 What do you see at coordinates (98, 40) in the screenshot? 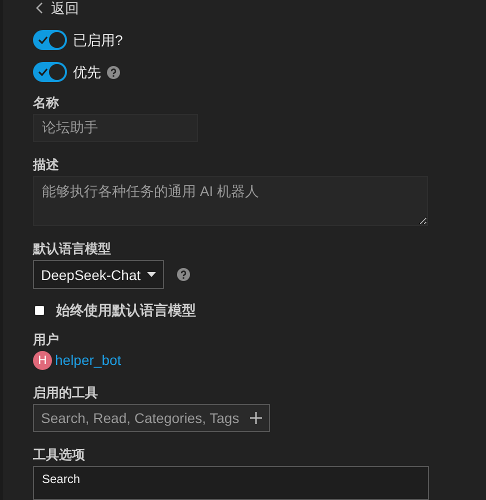
I see `toggle-label: 已启用?` at bounding box center [98, 40].